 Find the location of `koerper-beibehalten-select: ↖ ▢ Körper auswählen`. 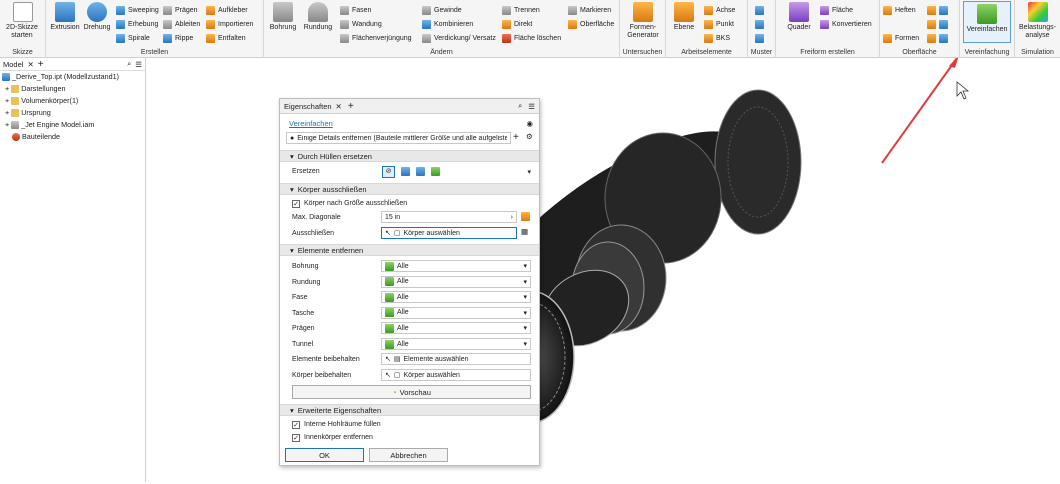

koerper-beibehalten-select: ↖ ▢ Körper auswählen is located at coordinates (456, 375).